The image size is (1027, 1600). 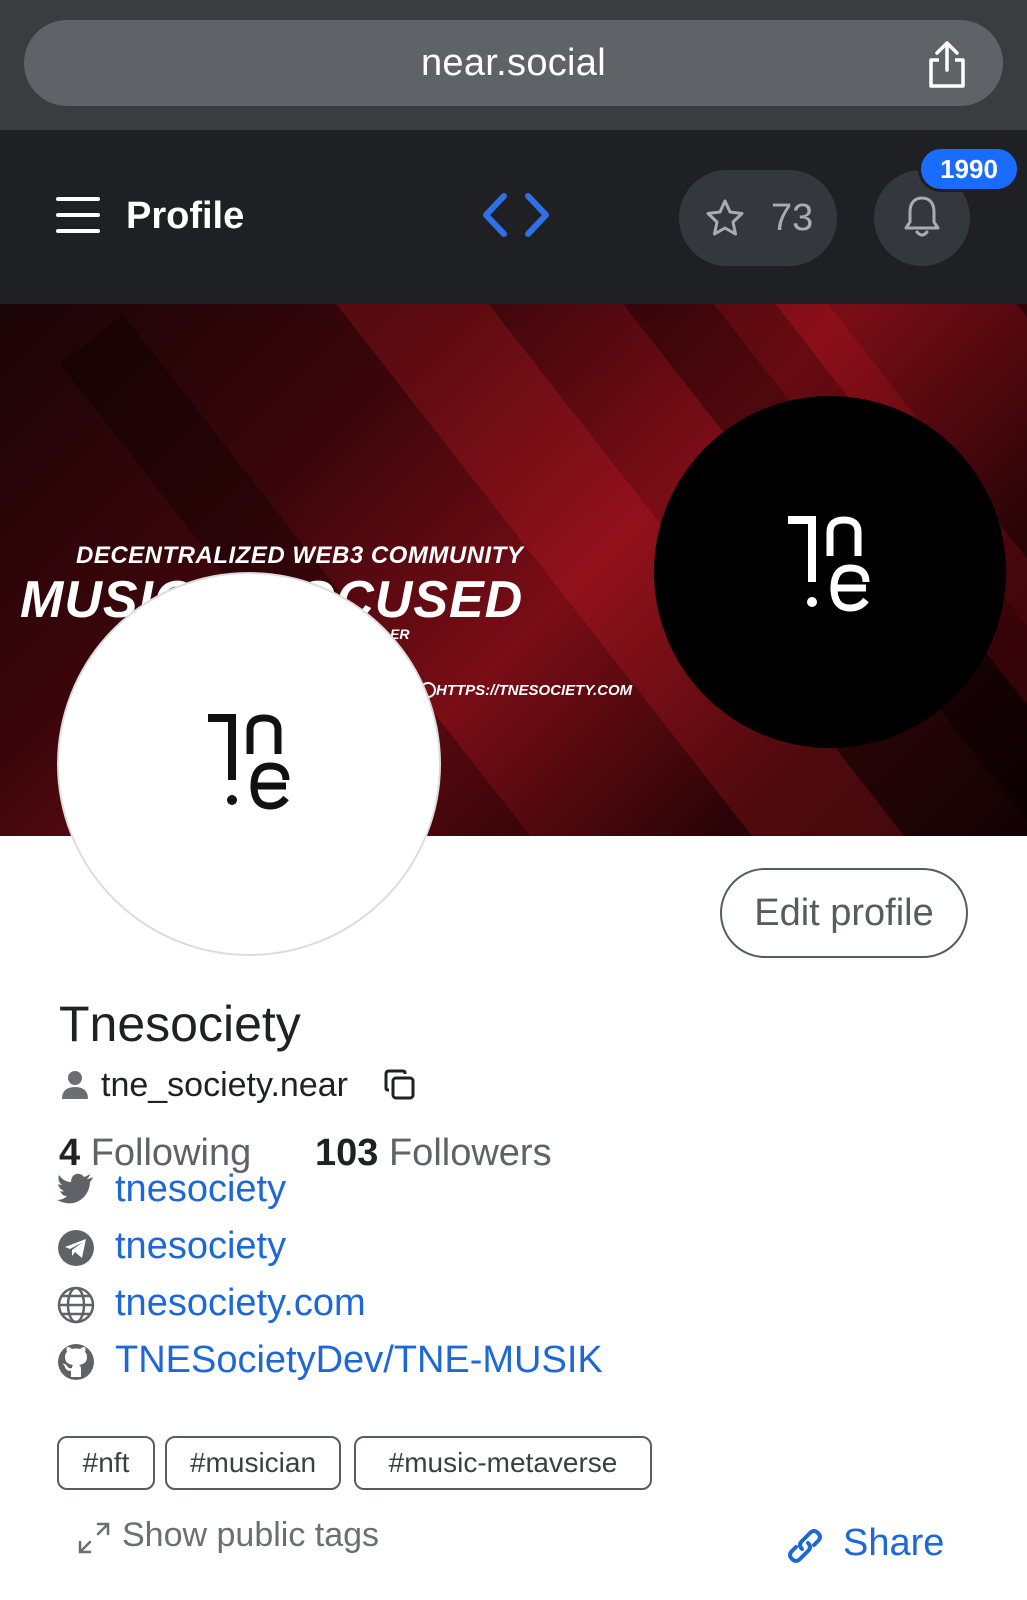 What do you see at coordinates (76, 1248) in the screenshot?
I see `telegram-icon` at bounding box center [76, 1248].